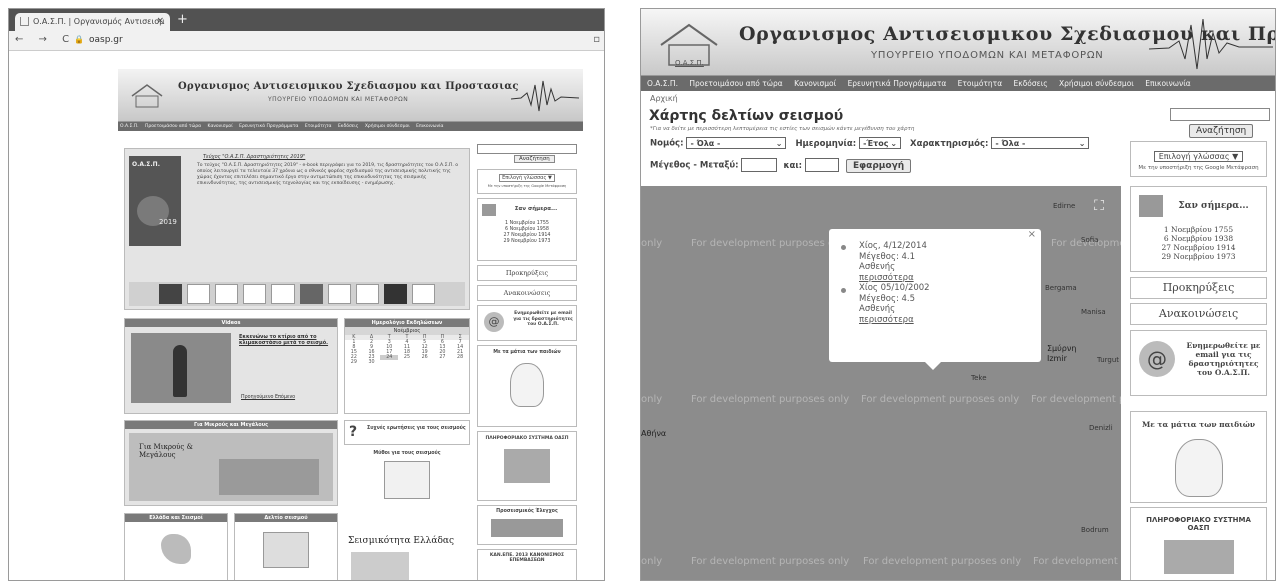  What do you see at coordinates (894, 143) in the screenshot?
I see `chevron-down-icon: ⌄` at bounding box center [894, 143].